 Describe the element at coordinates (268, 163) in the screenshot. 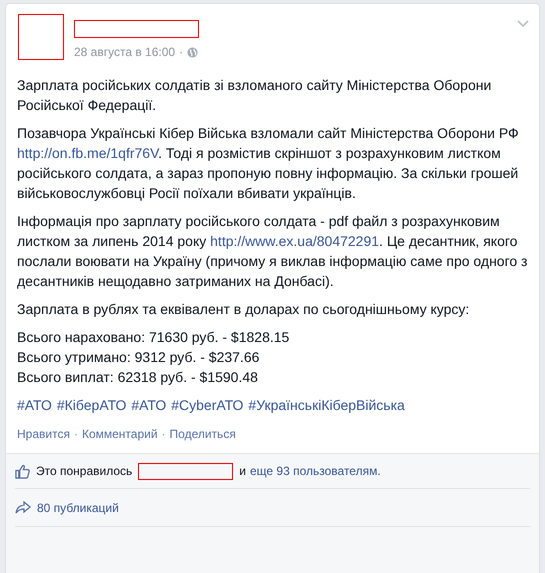

I see `post-paragraph: Позавчора Українські Кібер Війська взломали сайт Міністерства Оборони РФ http://on.fb.me/1qfr76V. Тоді я розмістив скрiншот з розрахунковим листком російського солдата, а зараз пропоную повну інформацію. За скільки грошей військовослужбовці Росії поїхали вбивати українців.` at that location.